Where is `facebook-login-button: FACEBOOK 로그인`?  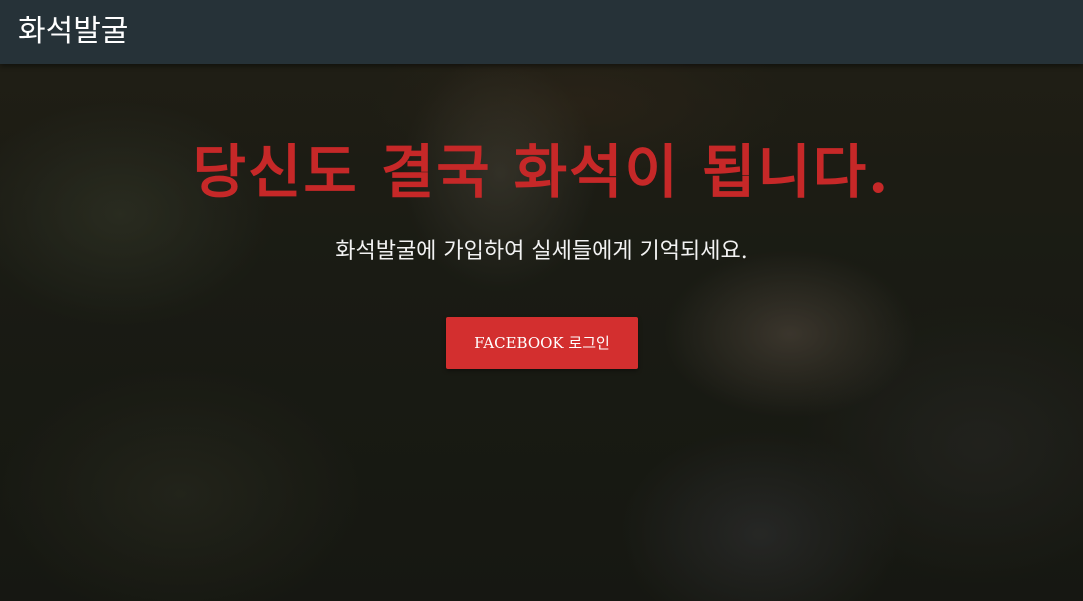
facebook-login-button: FACEBOOK 로그인 is located at coordinates (542, 343).